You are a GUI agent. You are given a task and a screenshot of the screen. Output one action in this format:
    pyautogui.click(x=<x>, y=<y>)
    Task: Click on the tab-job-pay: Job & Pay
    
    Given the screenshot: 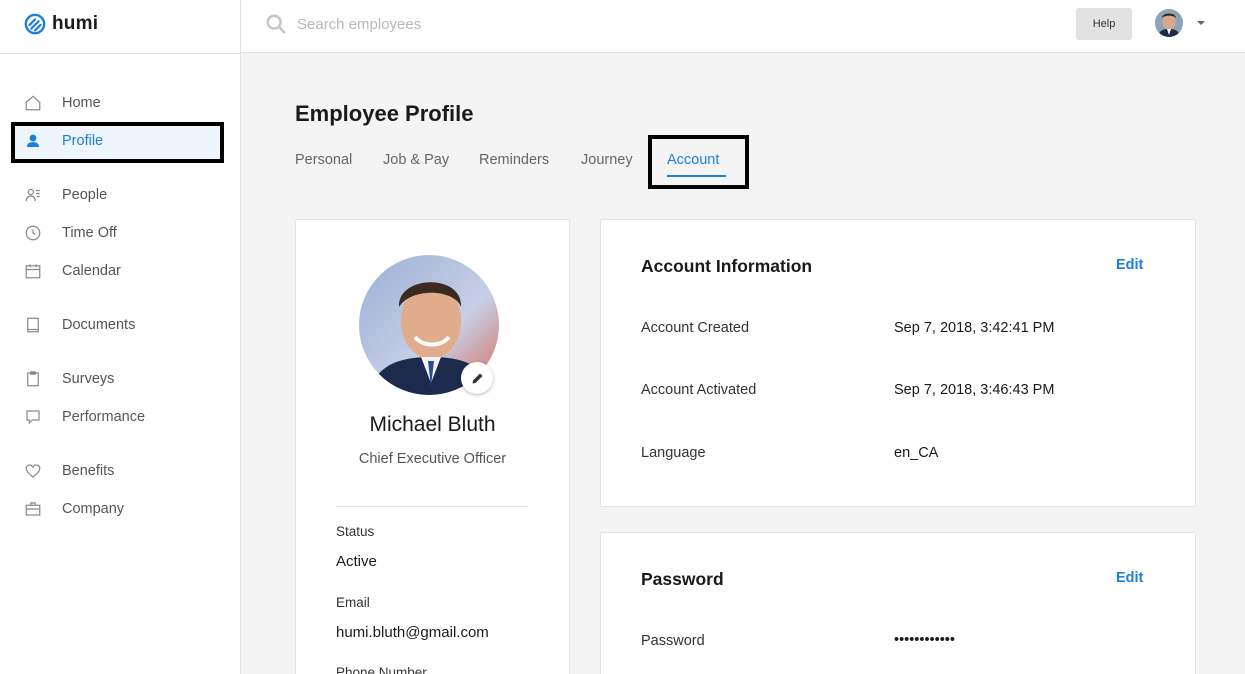 What is the action you would take?
    pyautogui.click(x=416, y=160)
    